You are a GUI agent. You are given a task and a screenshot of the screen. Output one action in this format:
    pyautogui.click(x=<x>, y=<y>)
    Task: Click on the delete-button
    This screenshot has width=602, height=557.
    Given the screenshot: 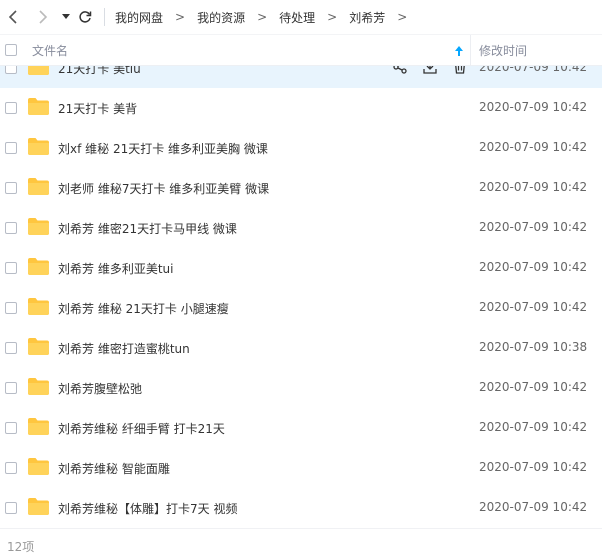 What is the action you would take?
    pyautogui.click(x=460, y=70)
    